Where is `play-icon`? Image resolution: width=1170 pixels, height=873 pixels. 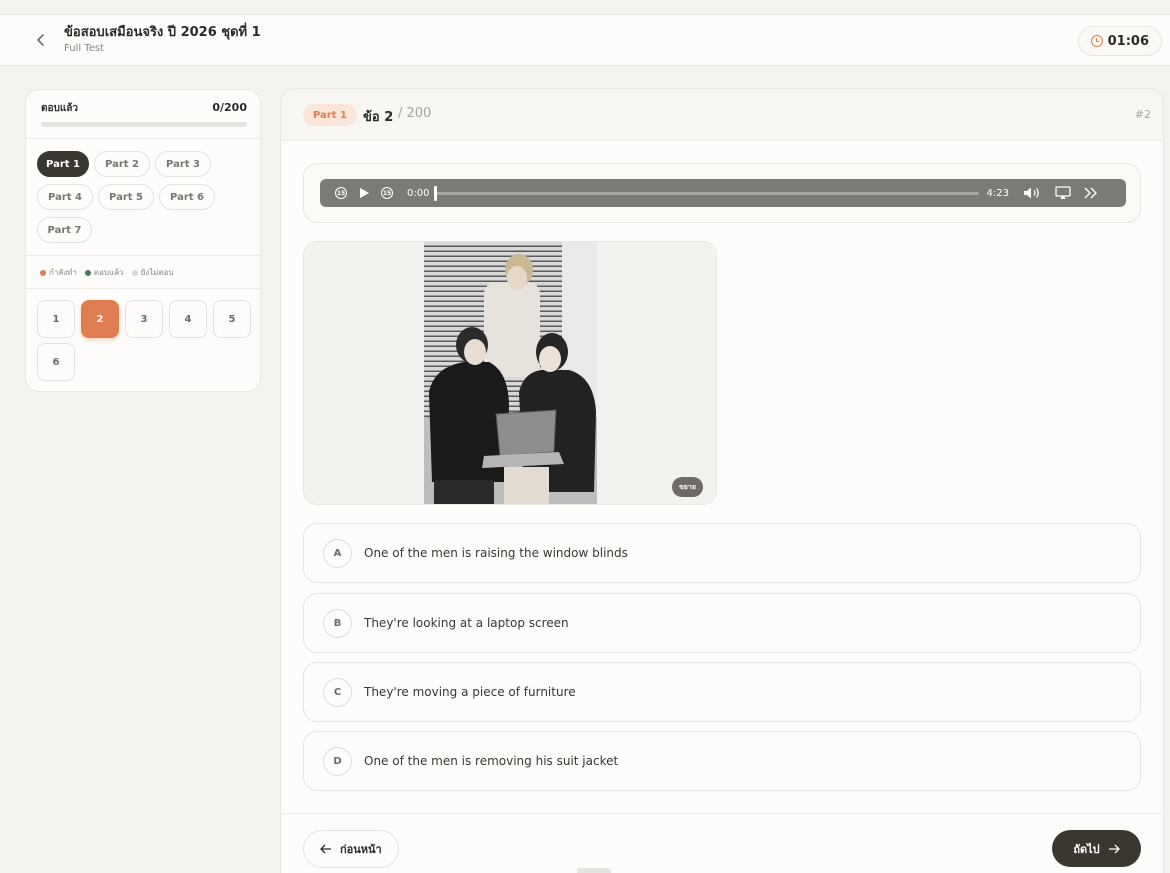 play-icon is located at coordinates (364, 193).